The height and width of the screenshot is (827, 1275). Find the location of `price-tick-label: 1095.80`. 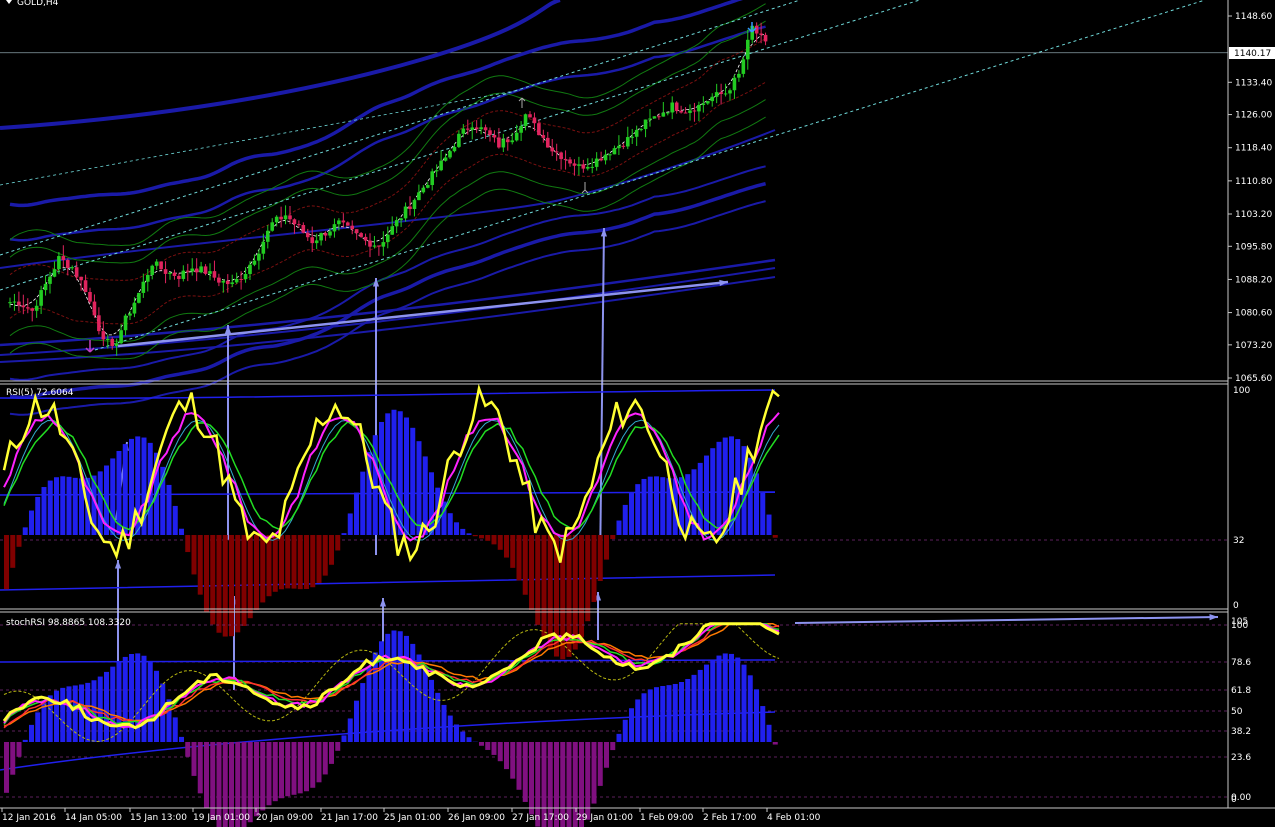

price-tick-label: 1095.80 is located at coordinates (1253, 247).